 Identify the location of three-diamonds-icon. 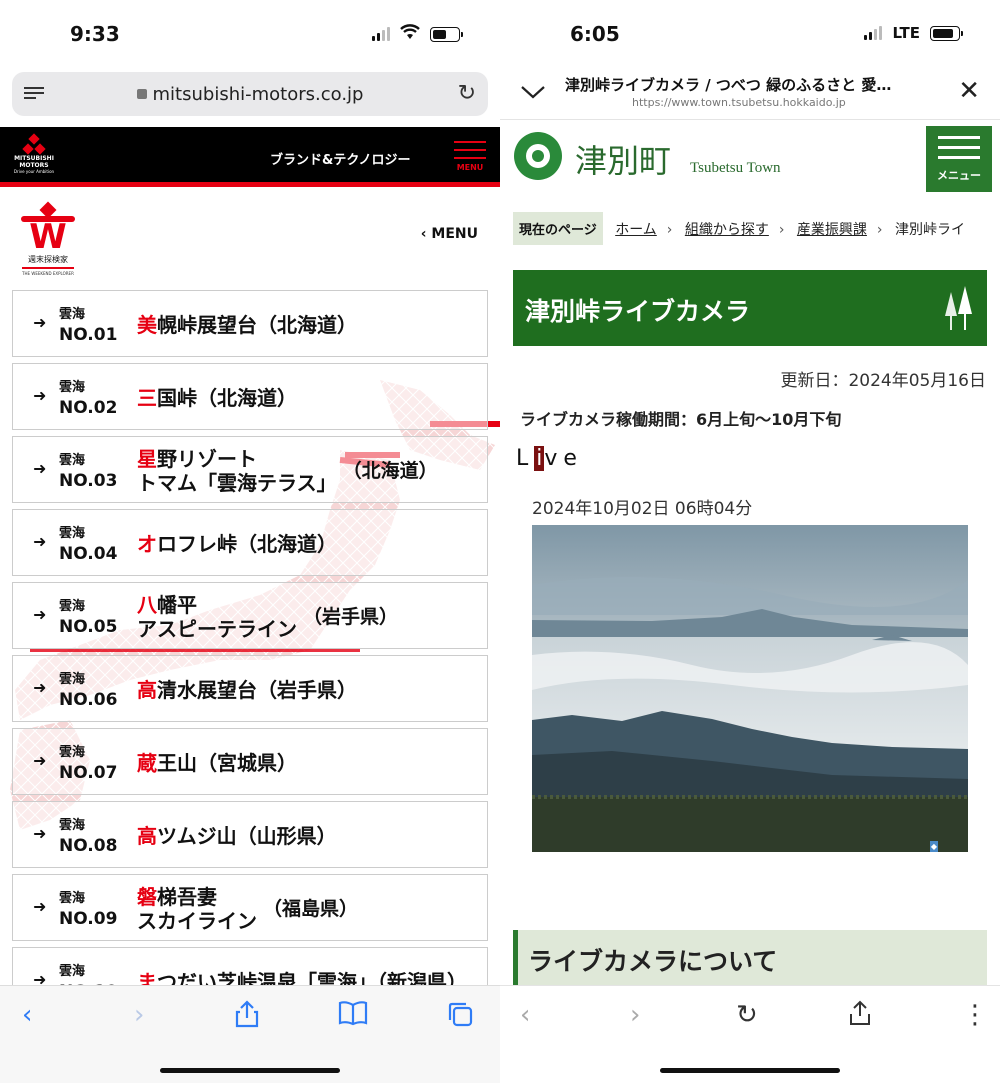
(34, 144).